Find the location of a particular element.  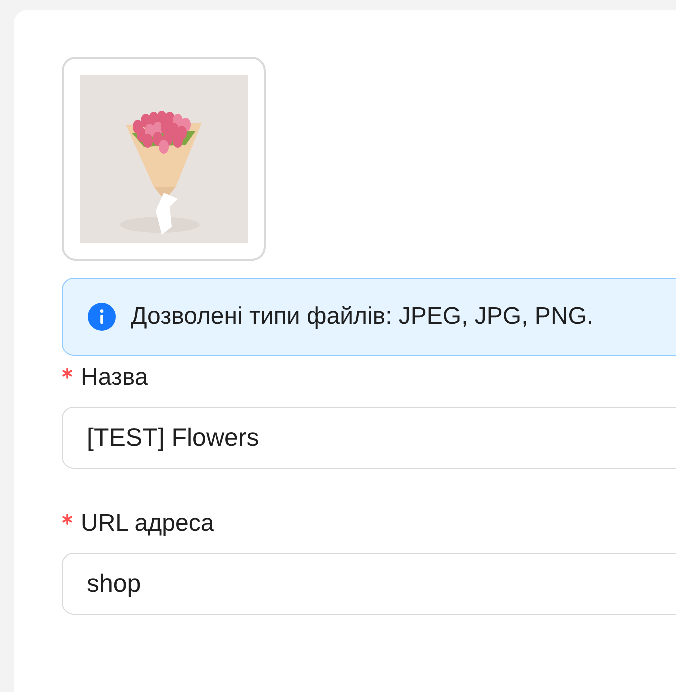

alert-text: Дозволені типи файлів: JPEG, JPG, PNG. is located at coordinates (362, 317).